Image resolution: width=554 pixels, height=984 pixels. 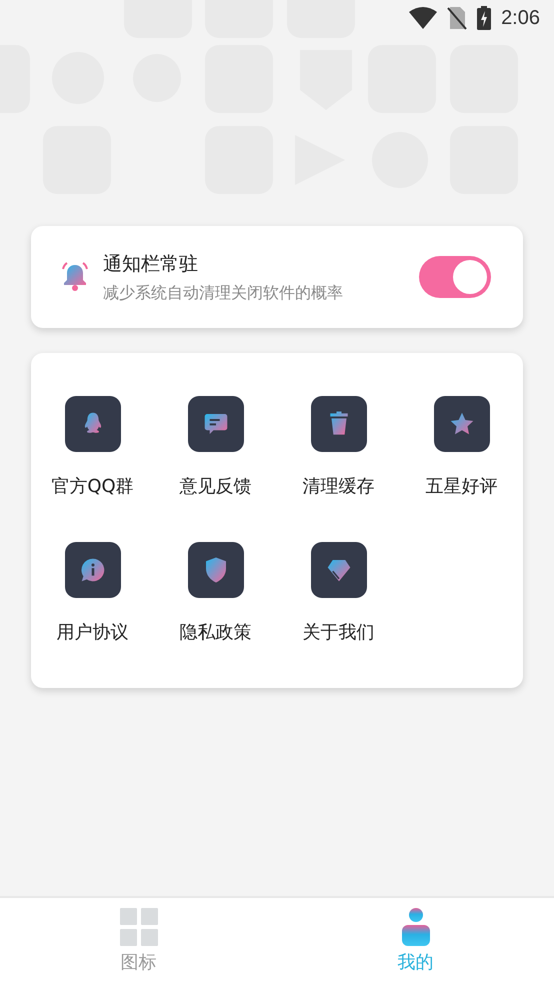 I want to click on clock-time: 2:06, so click(x=520, y=18).